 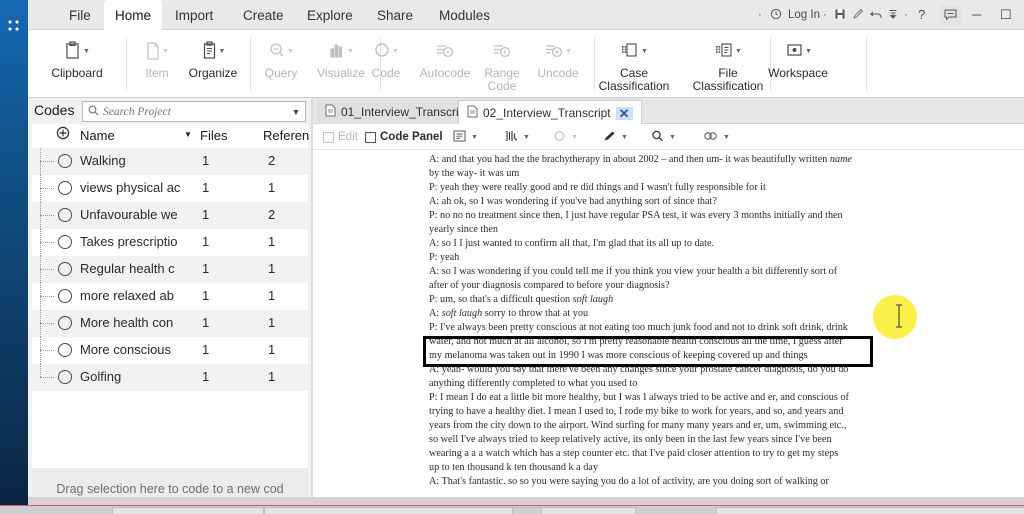 What do you see at coordinates (63, 134) in the screenshot?
I see `select-all-icon` at bounding box center [63, 134].